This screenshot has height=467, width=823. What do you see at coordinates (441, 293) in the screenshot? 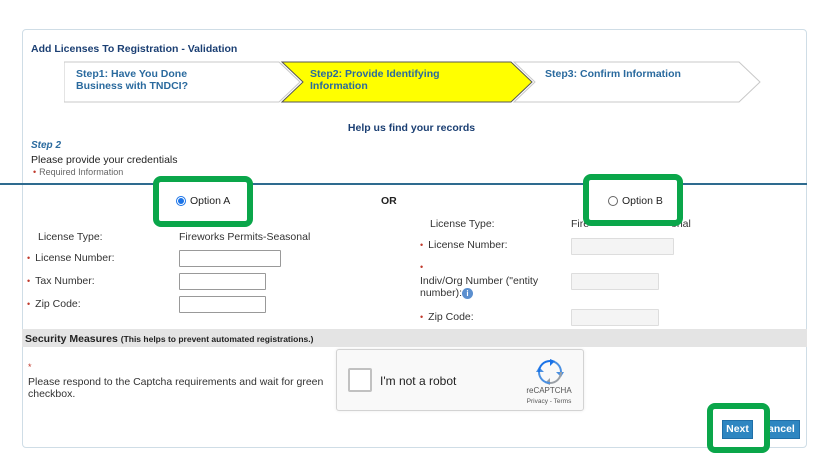
I see `entity-label-line2: number):` at bounding box center [441, 293].